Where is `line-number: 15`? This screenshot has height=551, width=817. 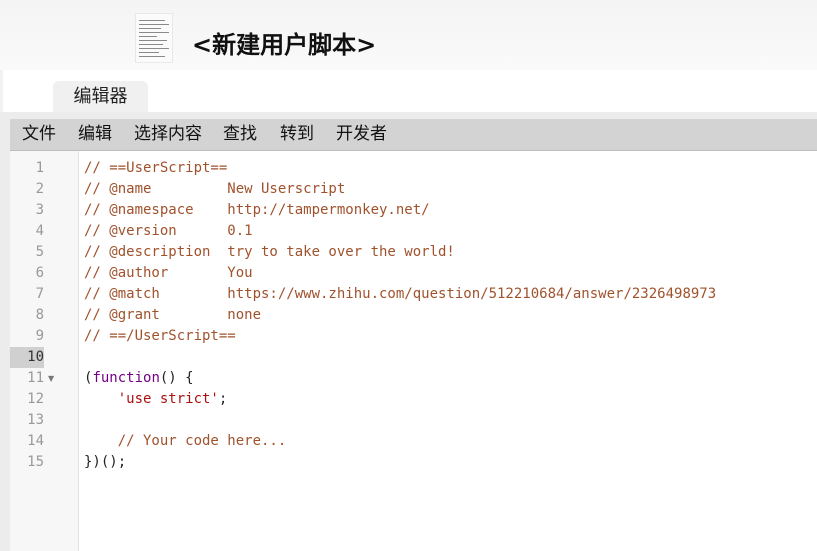 line-number: 15 is located at coordinates (35, 462).